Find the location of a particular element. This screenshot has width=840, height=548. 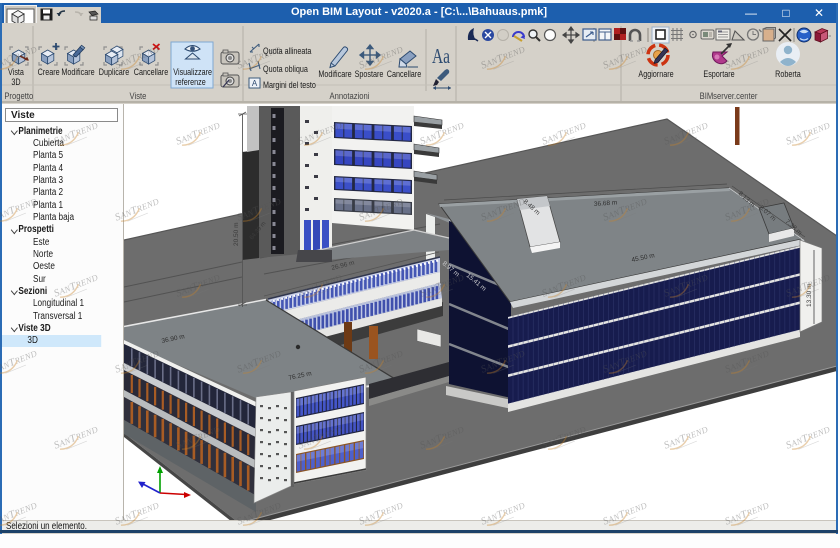

svg-text: A is located at coordinates (255, 83).